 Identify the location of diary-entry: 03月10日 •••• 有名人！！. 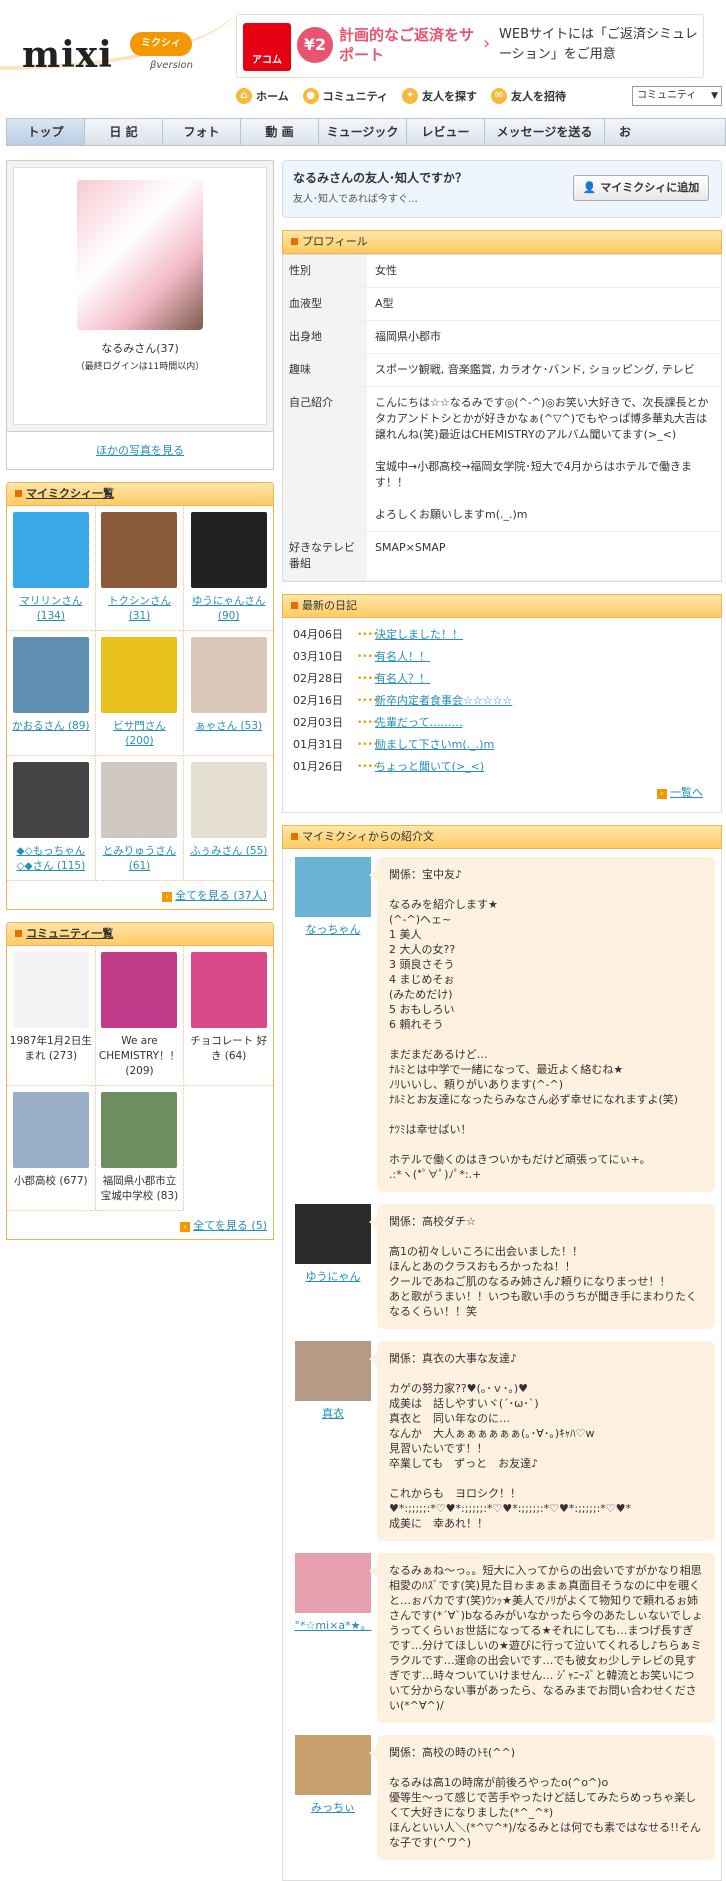
(502, 657).